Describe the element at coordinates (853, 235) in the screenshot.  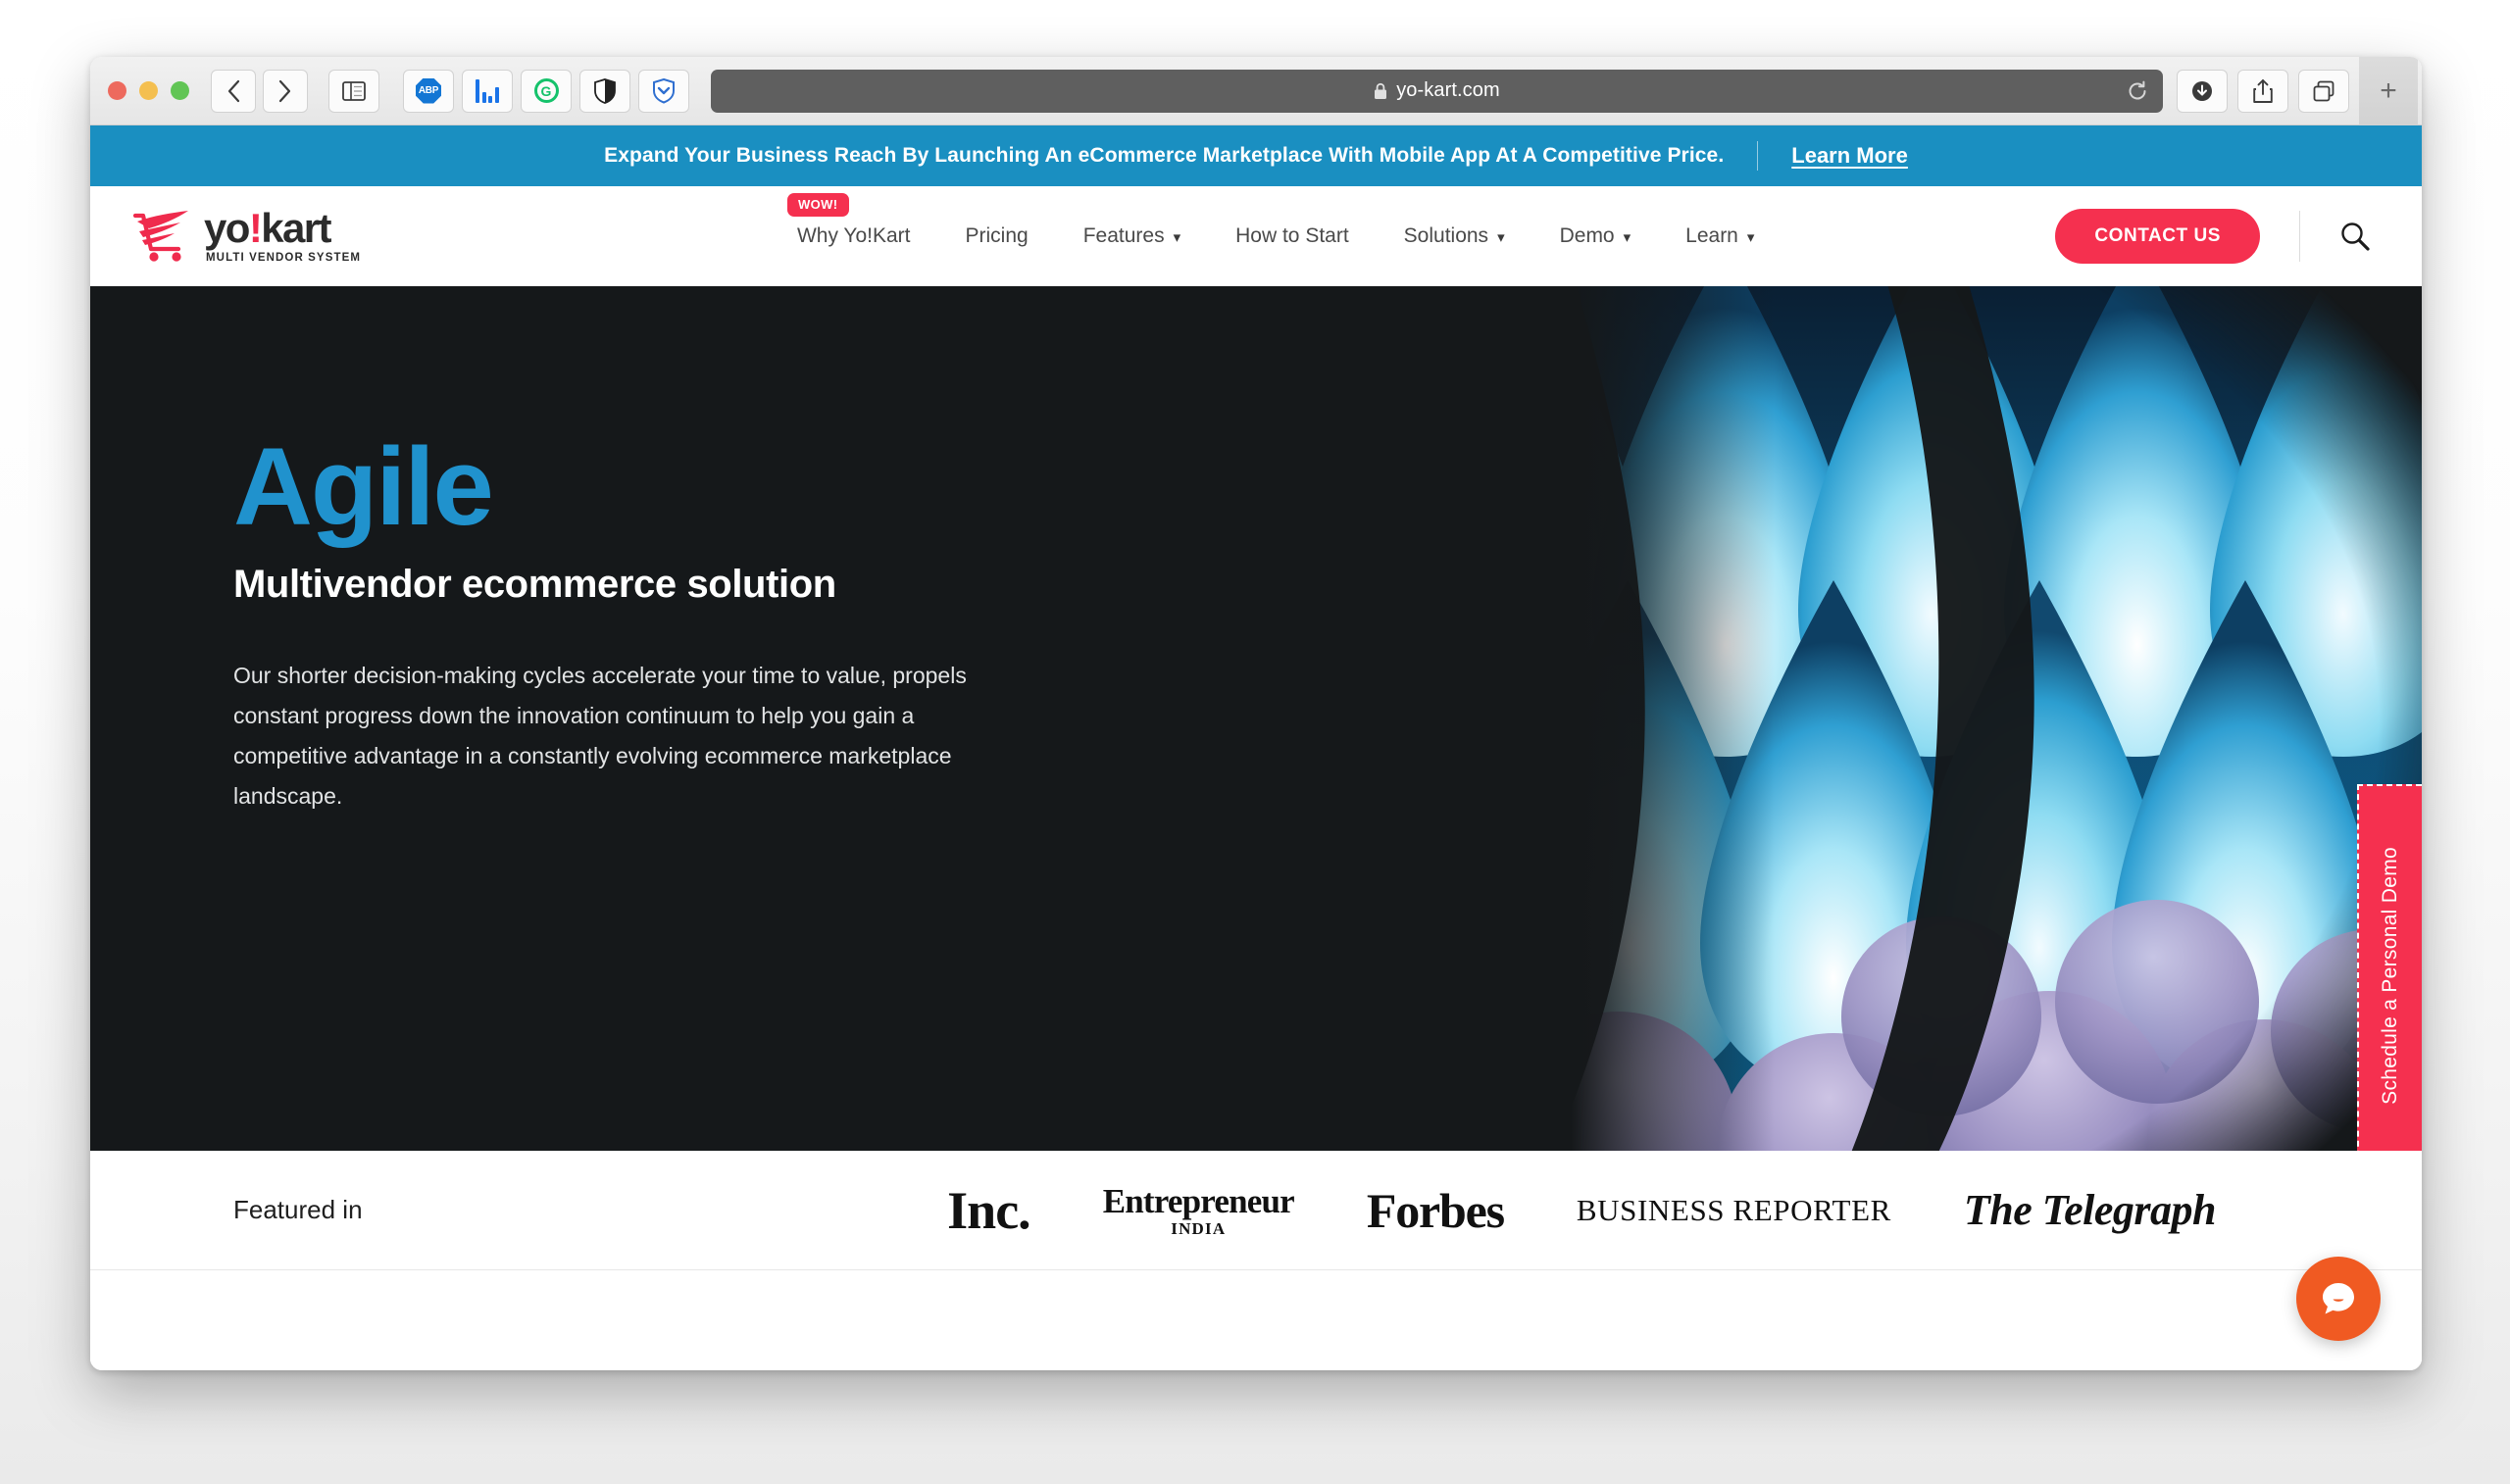
I see `nav-label: Why Yo!Kart` at that location.